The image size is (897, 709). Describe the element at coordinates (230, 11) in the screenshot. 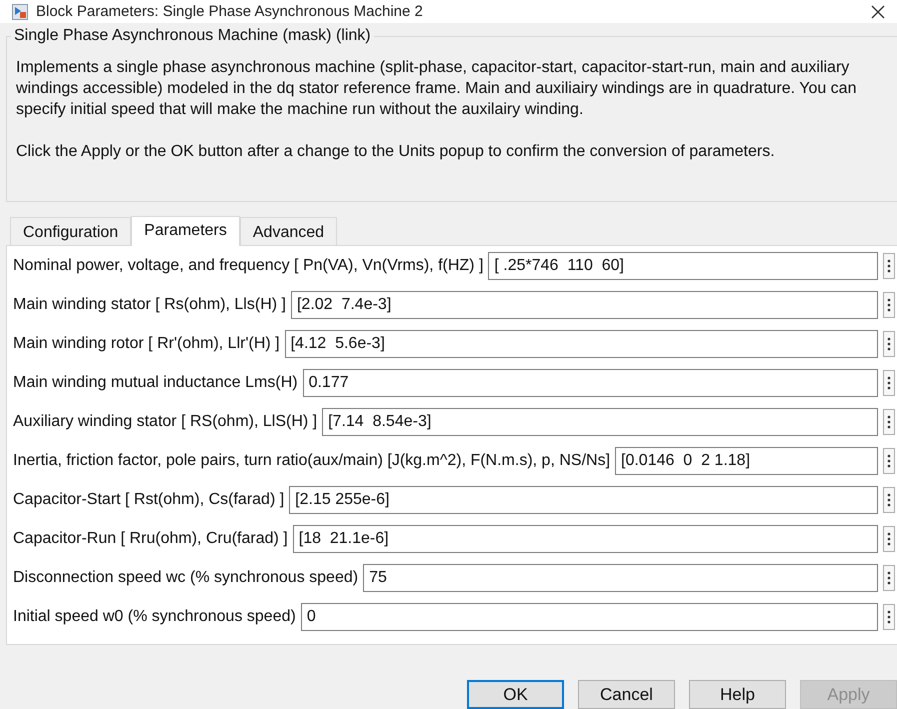

I see `window-title: Block Parameters: Single Phase Asynchronous Machine 2` at that location.